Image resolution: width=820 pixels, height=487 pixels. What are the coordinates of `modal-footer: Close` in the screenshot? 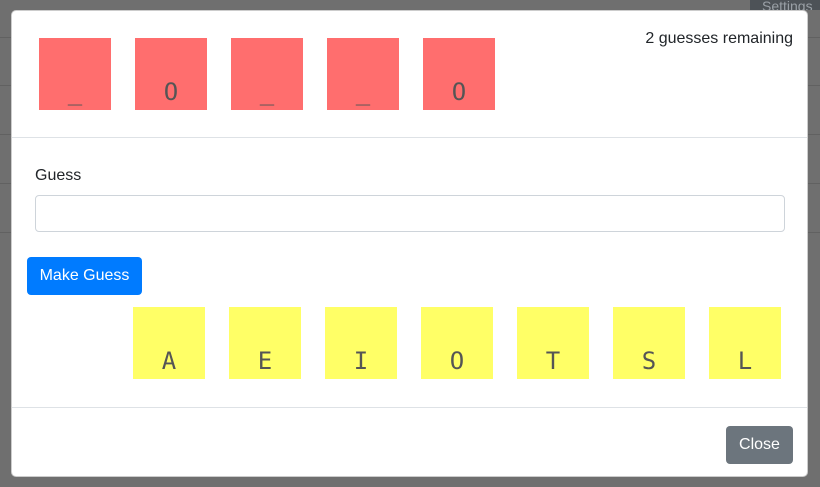 It's located at (409, 442).